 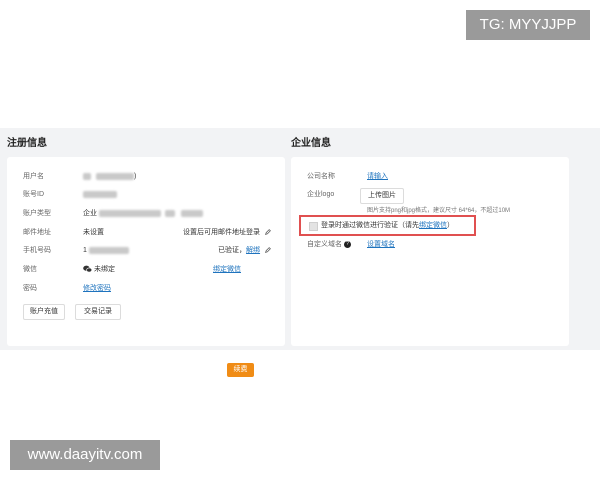 I want to click on company-name-input: 请输入, so click(x=377, y=177).